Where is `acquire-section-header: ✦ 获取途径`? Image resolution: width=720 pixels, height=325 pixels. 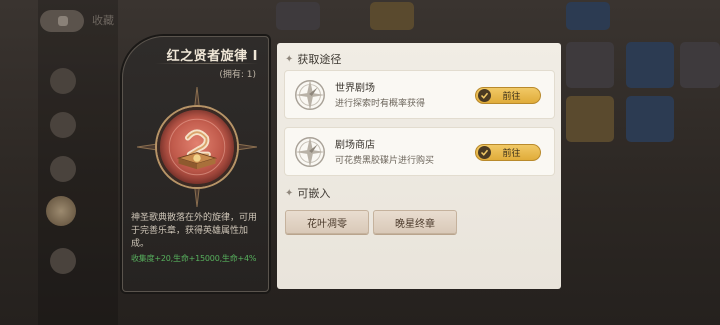
acquire-section-header: ✦ 获取途径 is located at coordinates (313, 59).